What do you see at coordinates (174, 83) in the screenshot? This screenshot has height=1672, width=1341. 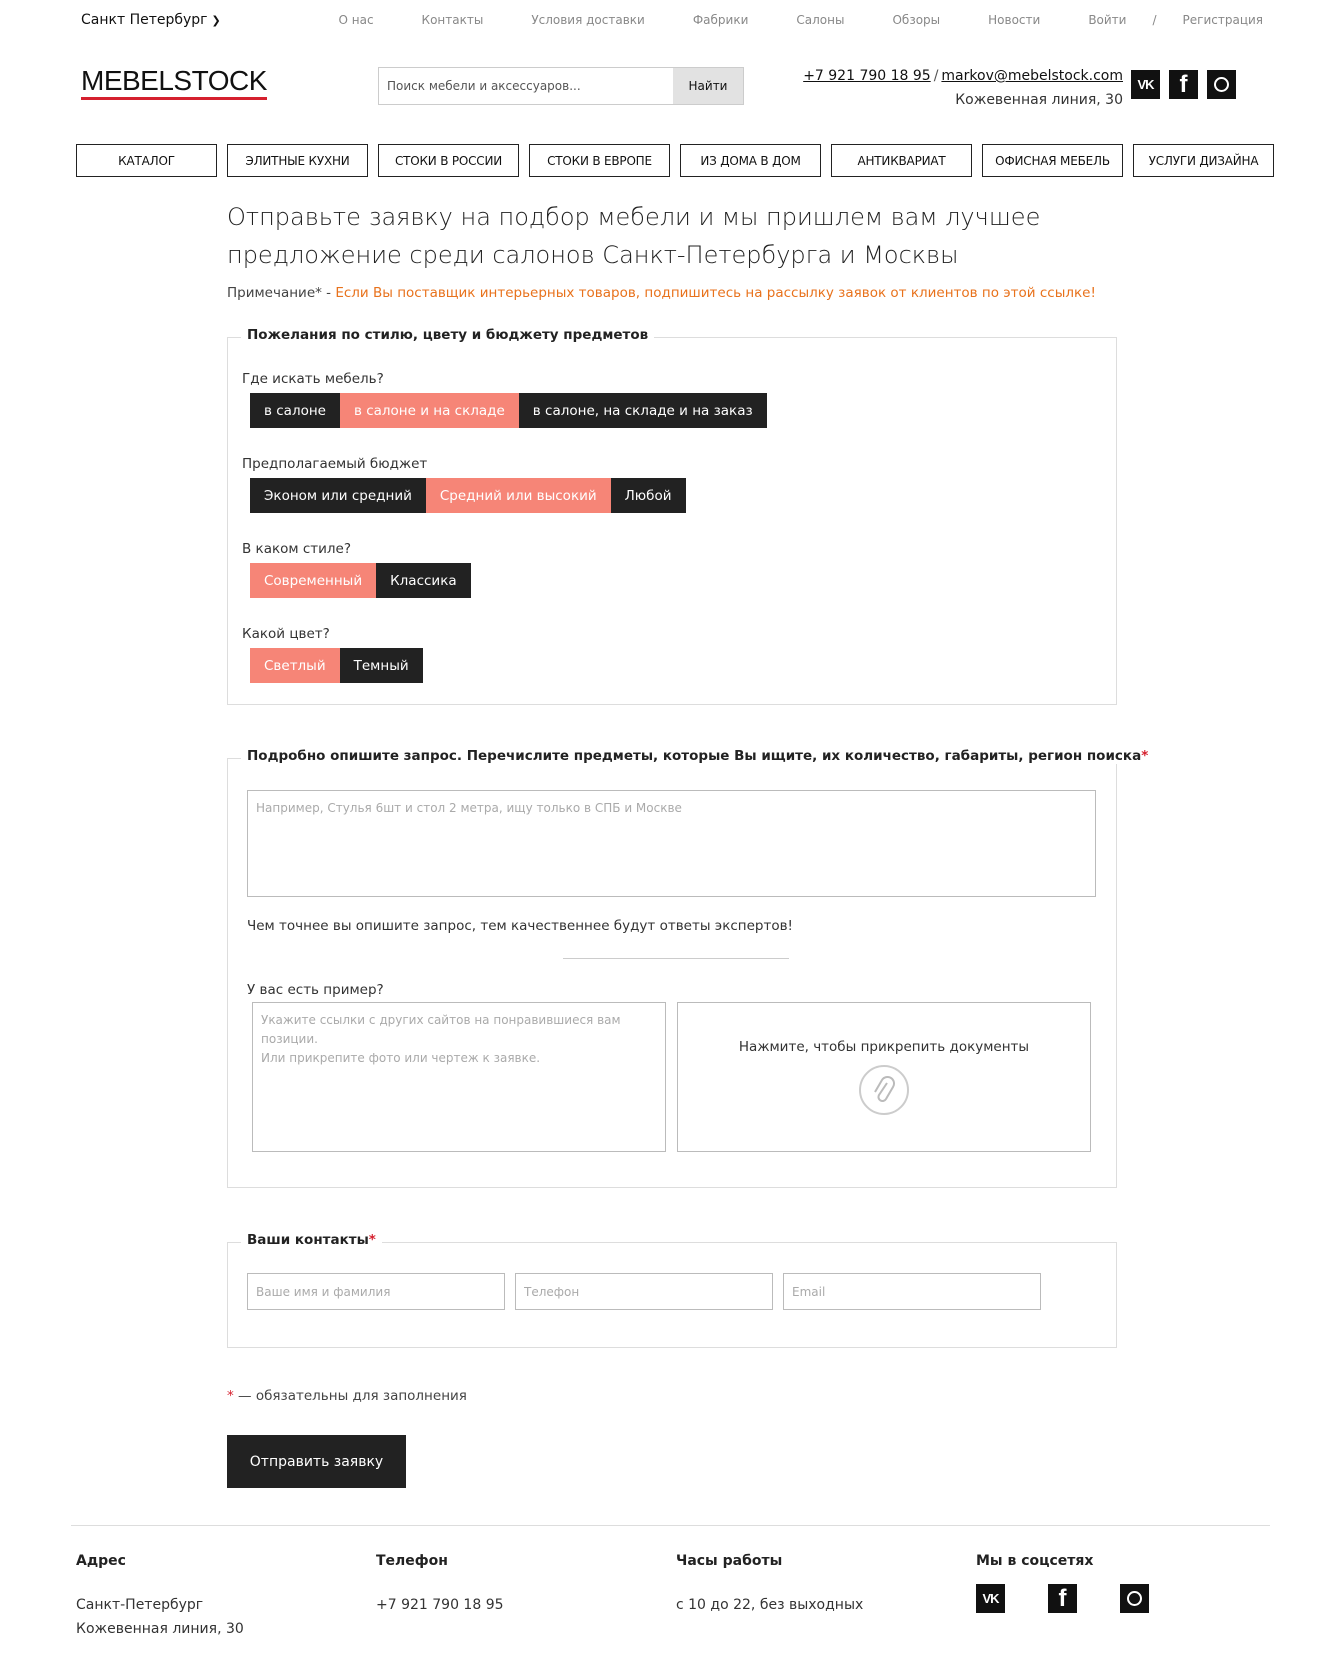 I see `site-logo: MEBELSTOCK` at bounding box center [174, 83].